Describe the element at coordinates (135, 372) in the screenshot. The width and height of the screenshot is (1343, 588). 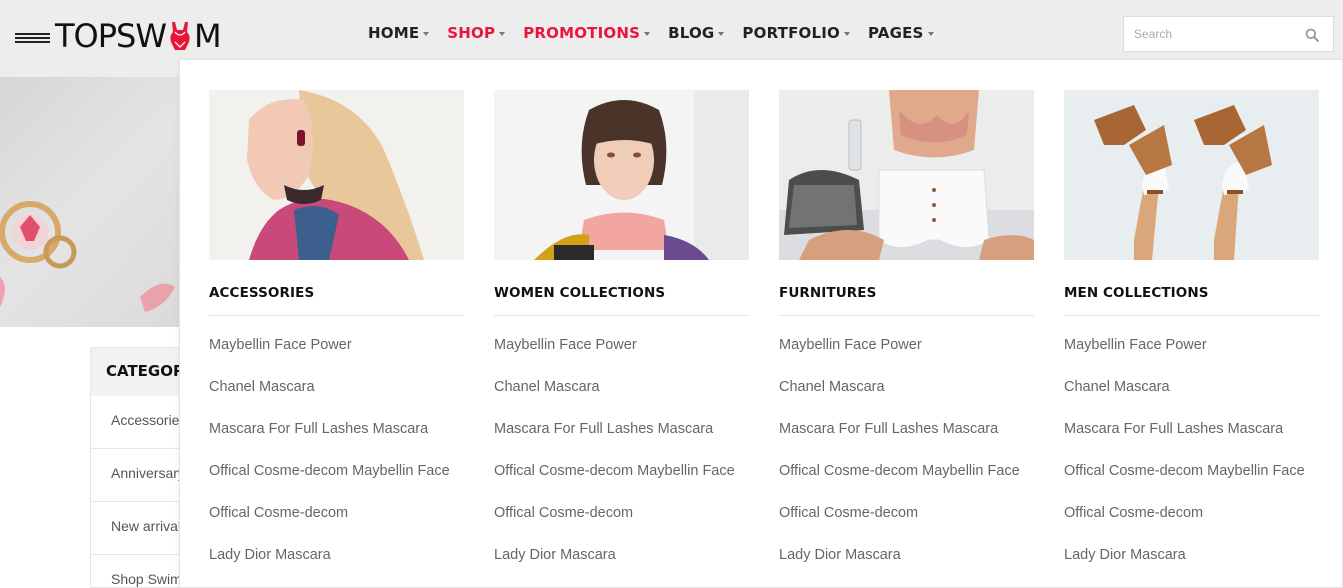
I see `category-title: CATEGORIES` at that location.